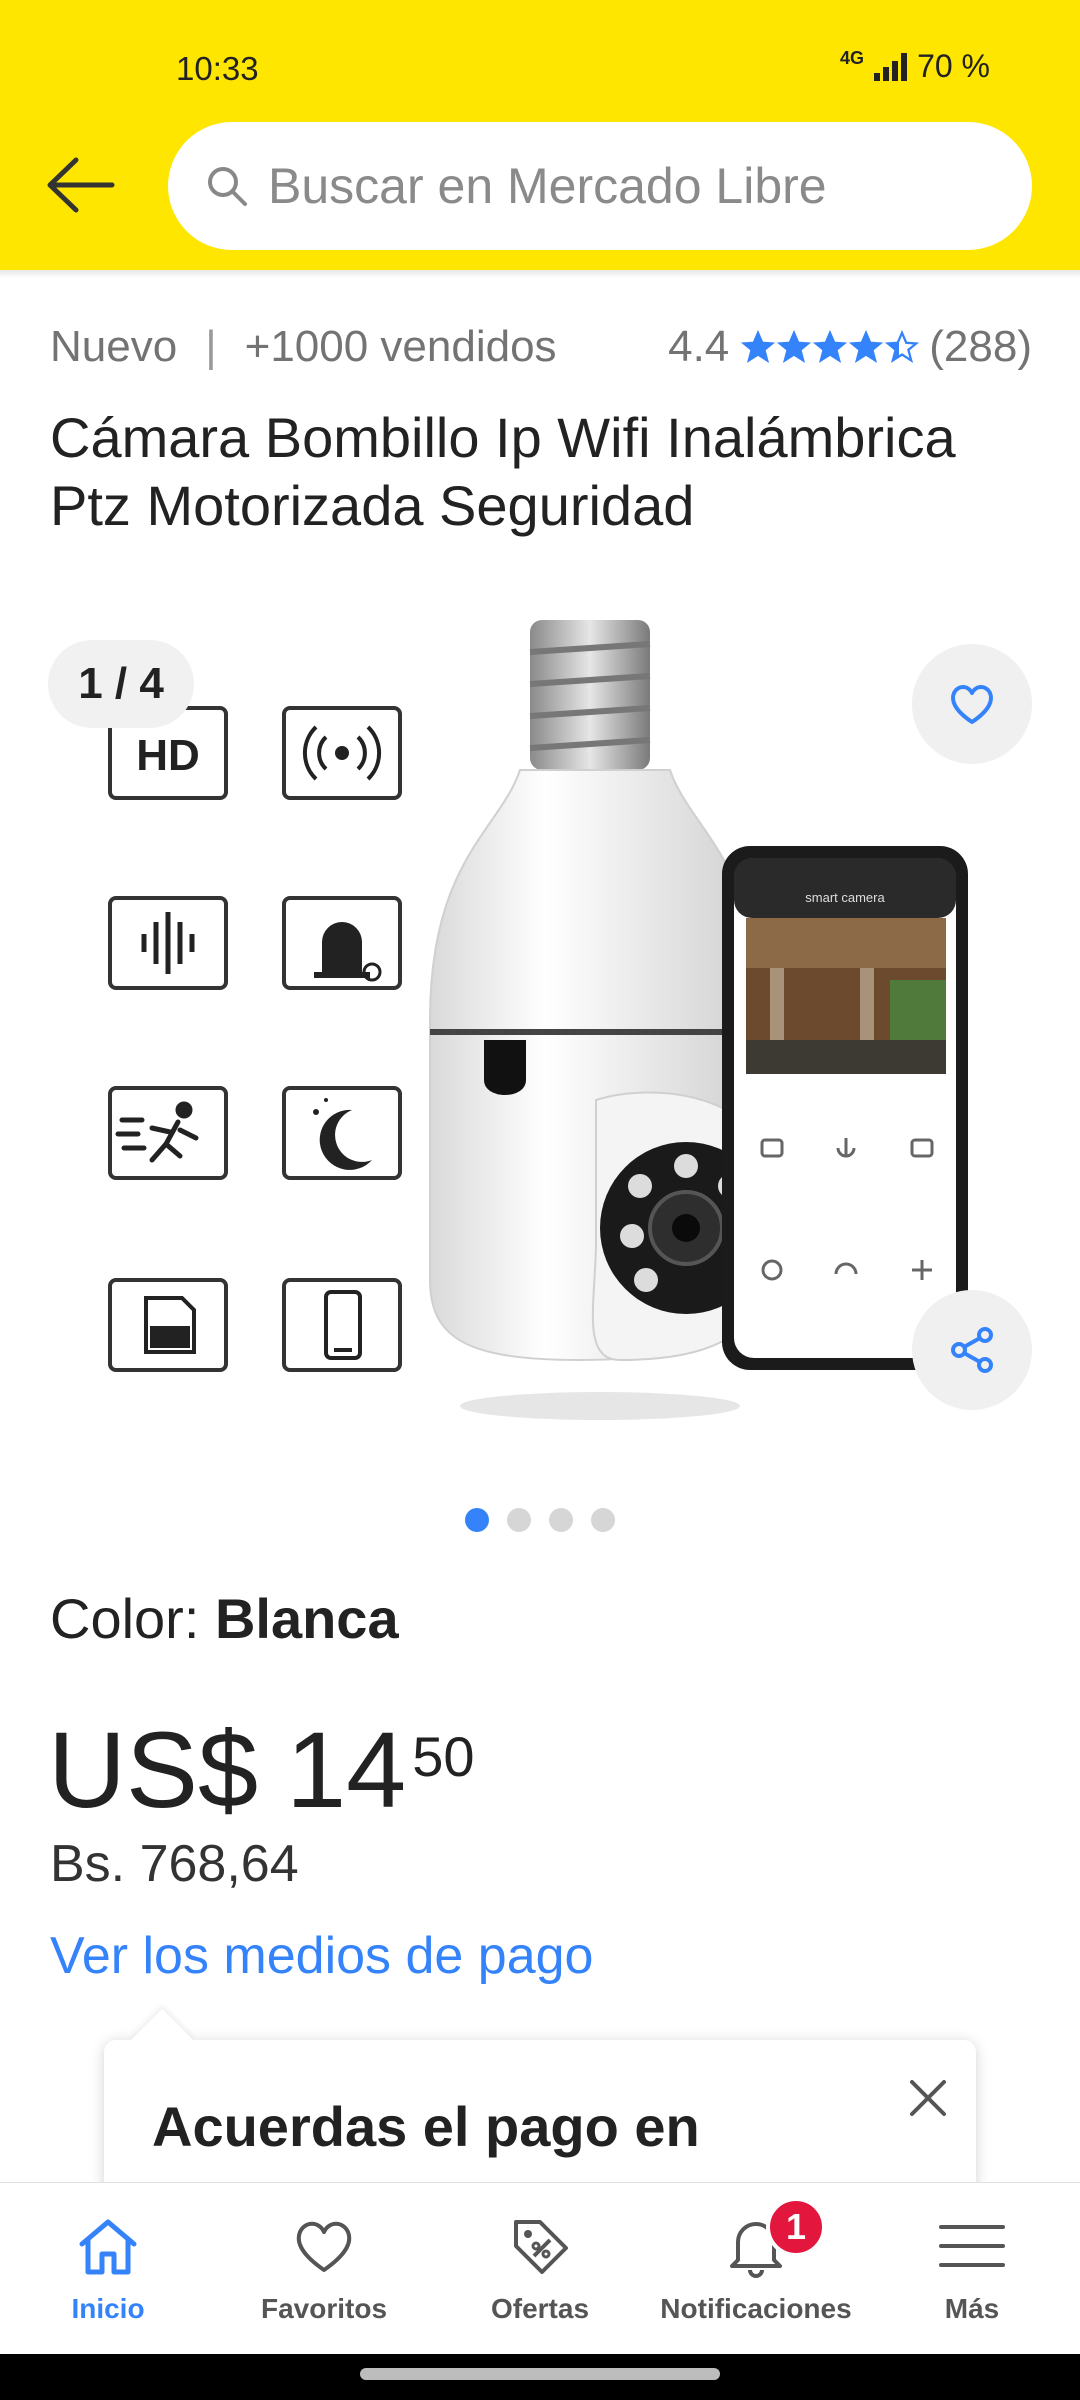  I want to click on arrow-left-icon, so click(81, 185).